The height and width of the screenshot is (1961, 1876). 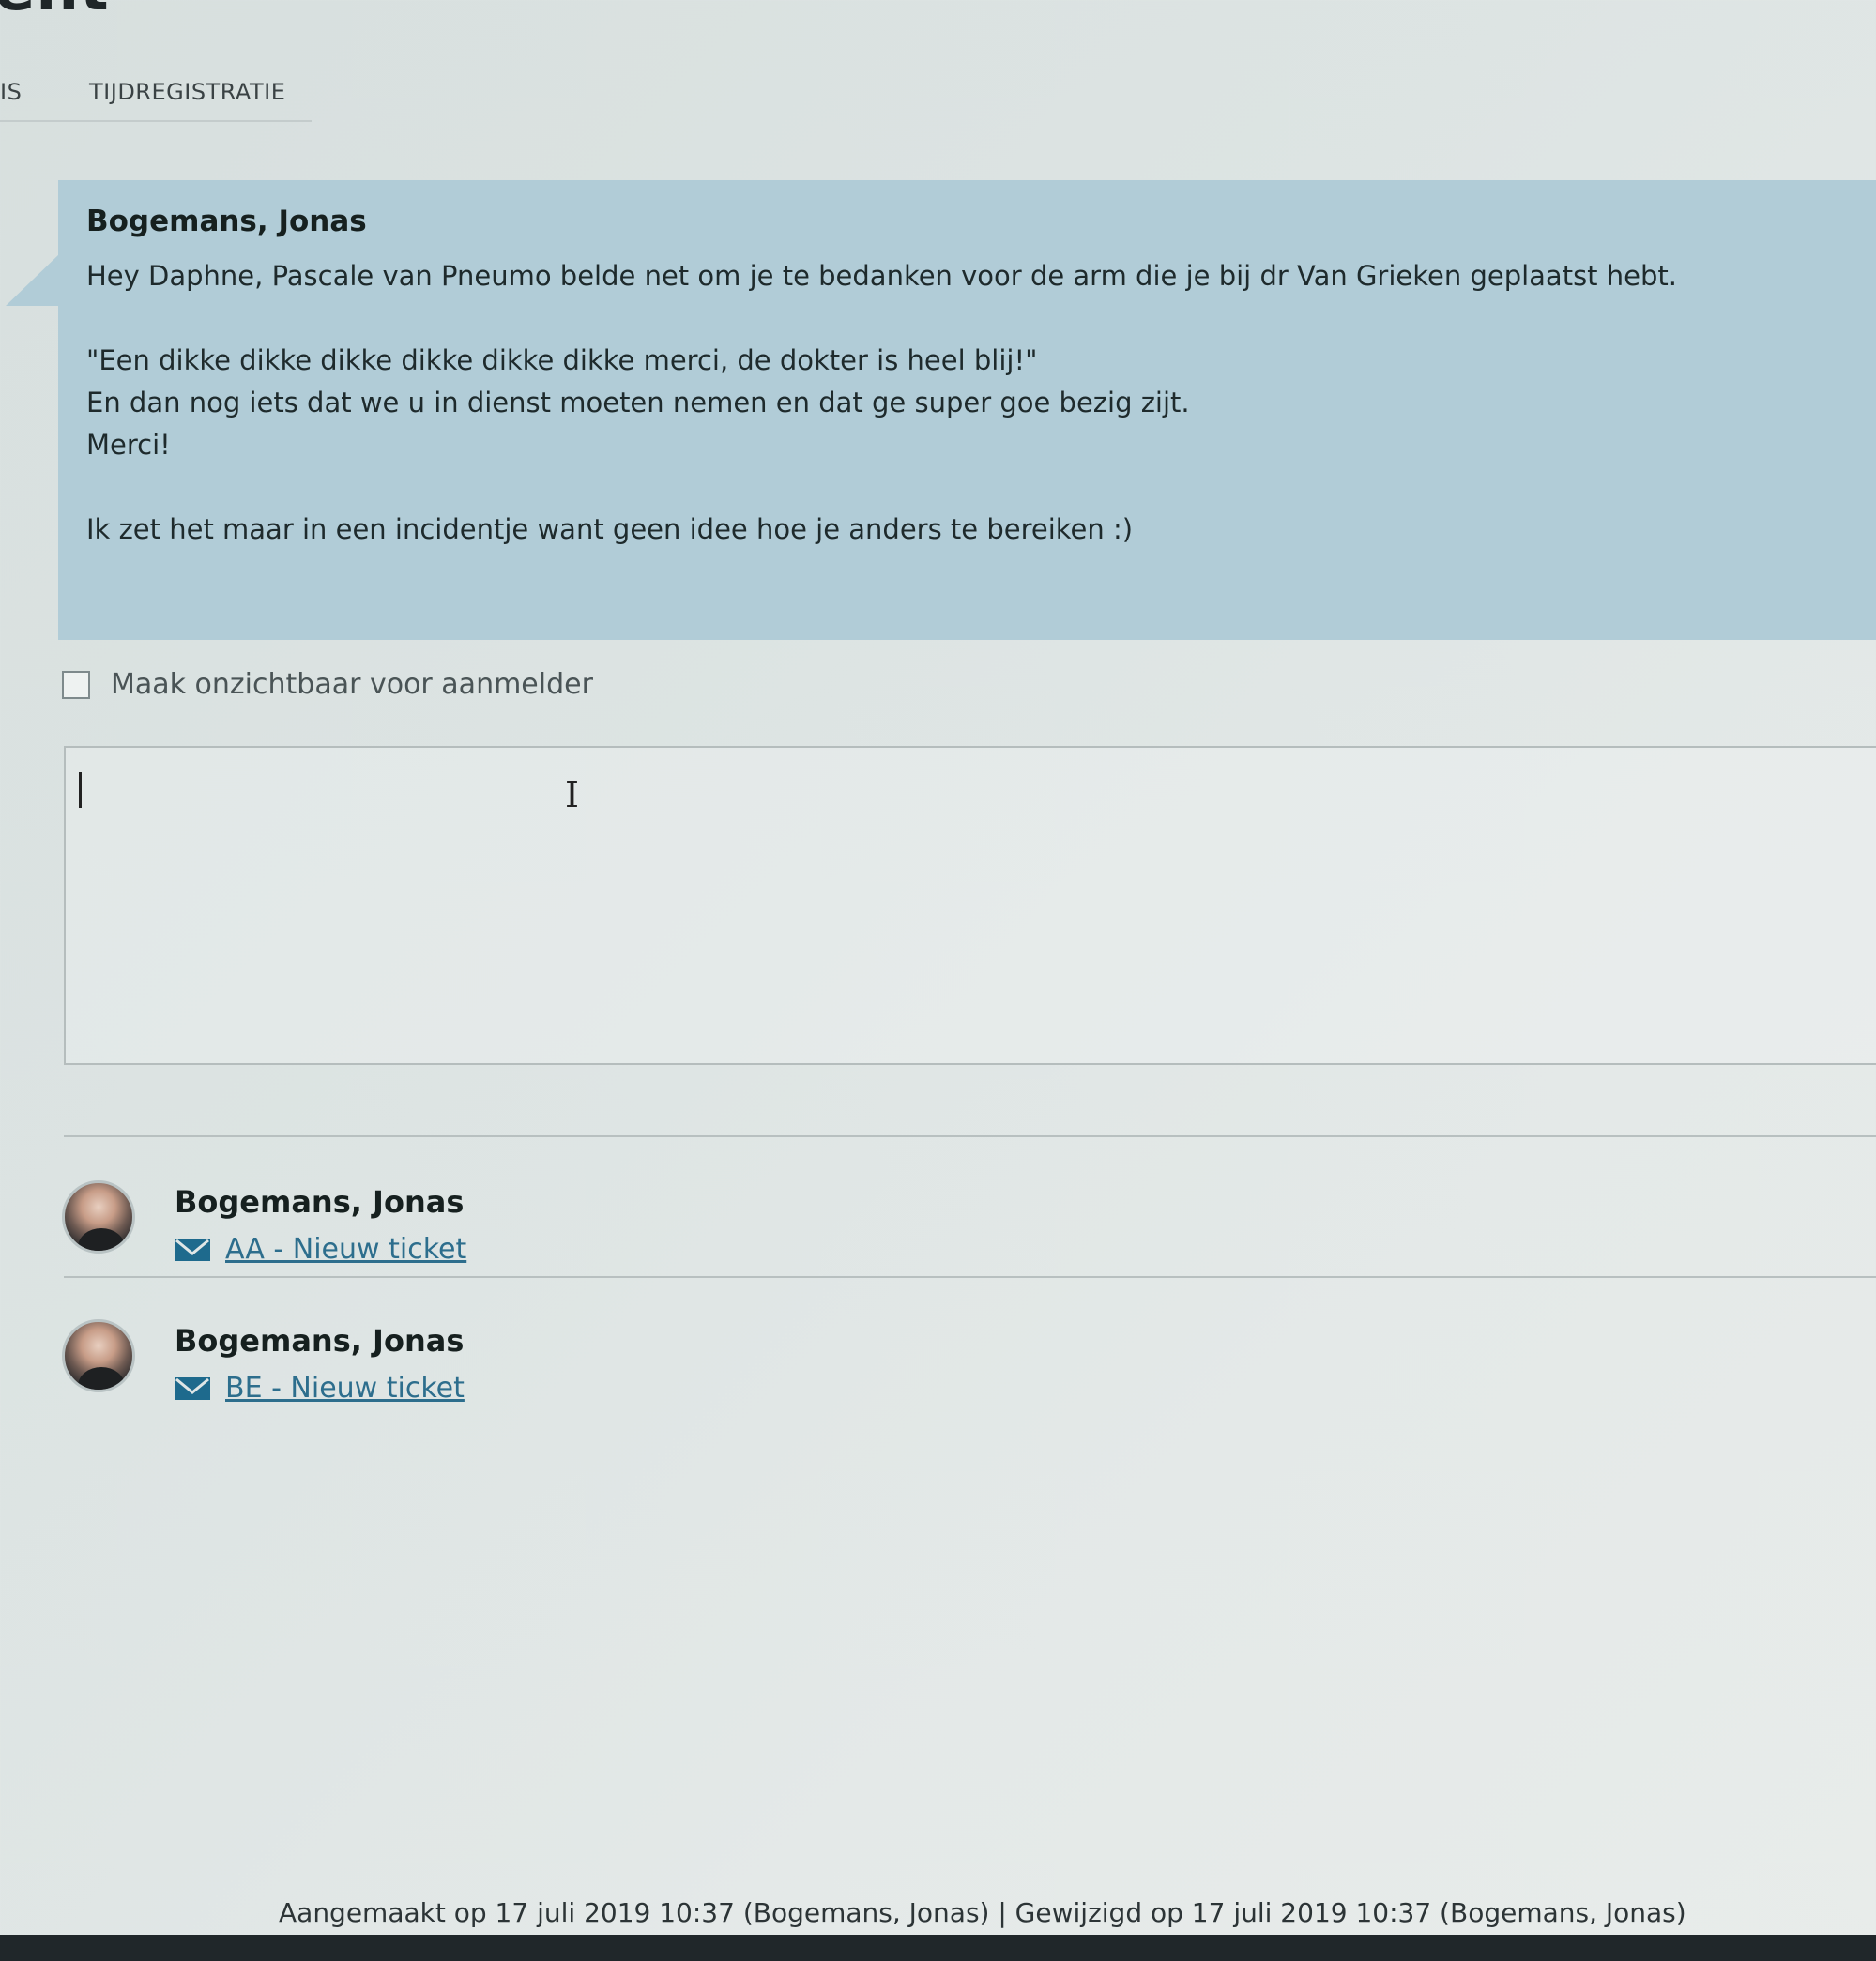 I want to click on activity-item: Bogemans, Jonas AA - Nieuw ticket, so click(x=264, y=1223).